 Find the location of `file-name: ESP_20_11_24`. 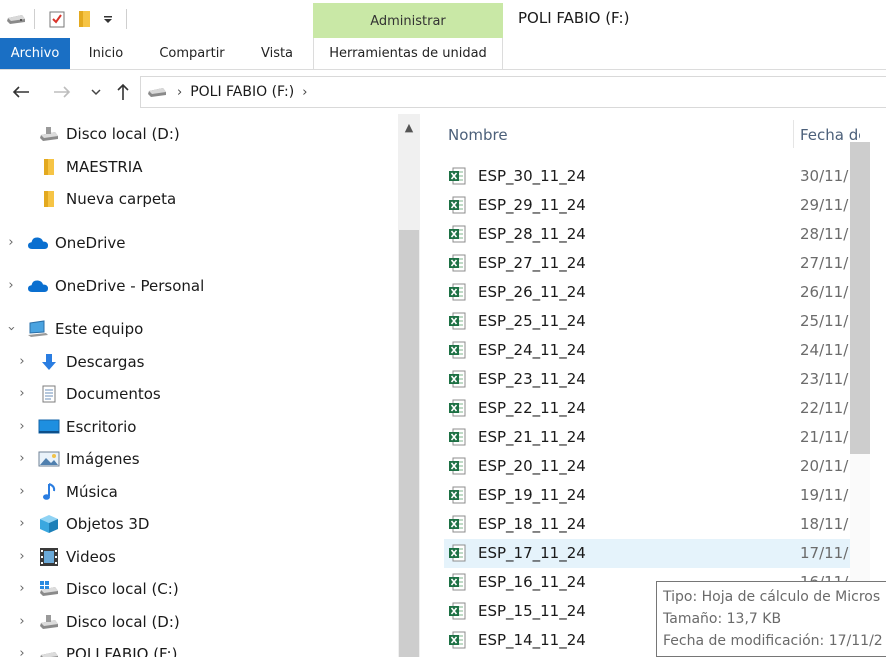

file-name: ESP_20_11_24 is located at coordinates (532, 466).